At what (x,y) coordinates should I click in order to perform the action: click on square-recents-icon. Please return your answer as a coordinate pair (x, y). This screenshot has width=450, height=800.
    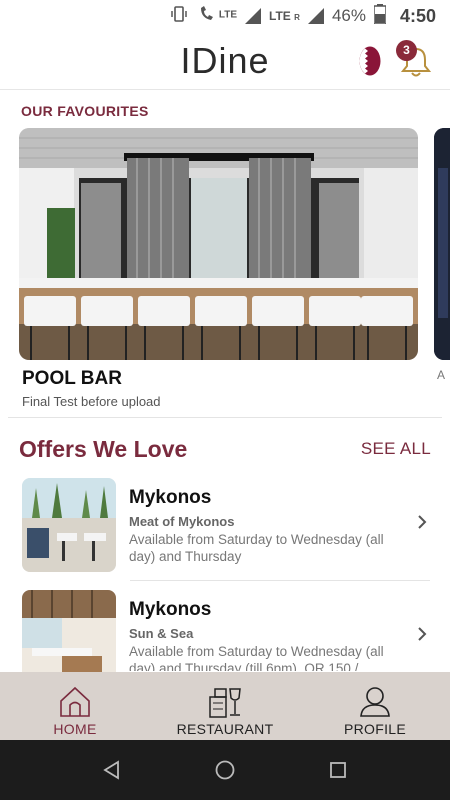
    Looking at the image, I should click on (338, 770).